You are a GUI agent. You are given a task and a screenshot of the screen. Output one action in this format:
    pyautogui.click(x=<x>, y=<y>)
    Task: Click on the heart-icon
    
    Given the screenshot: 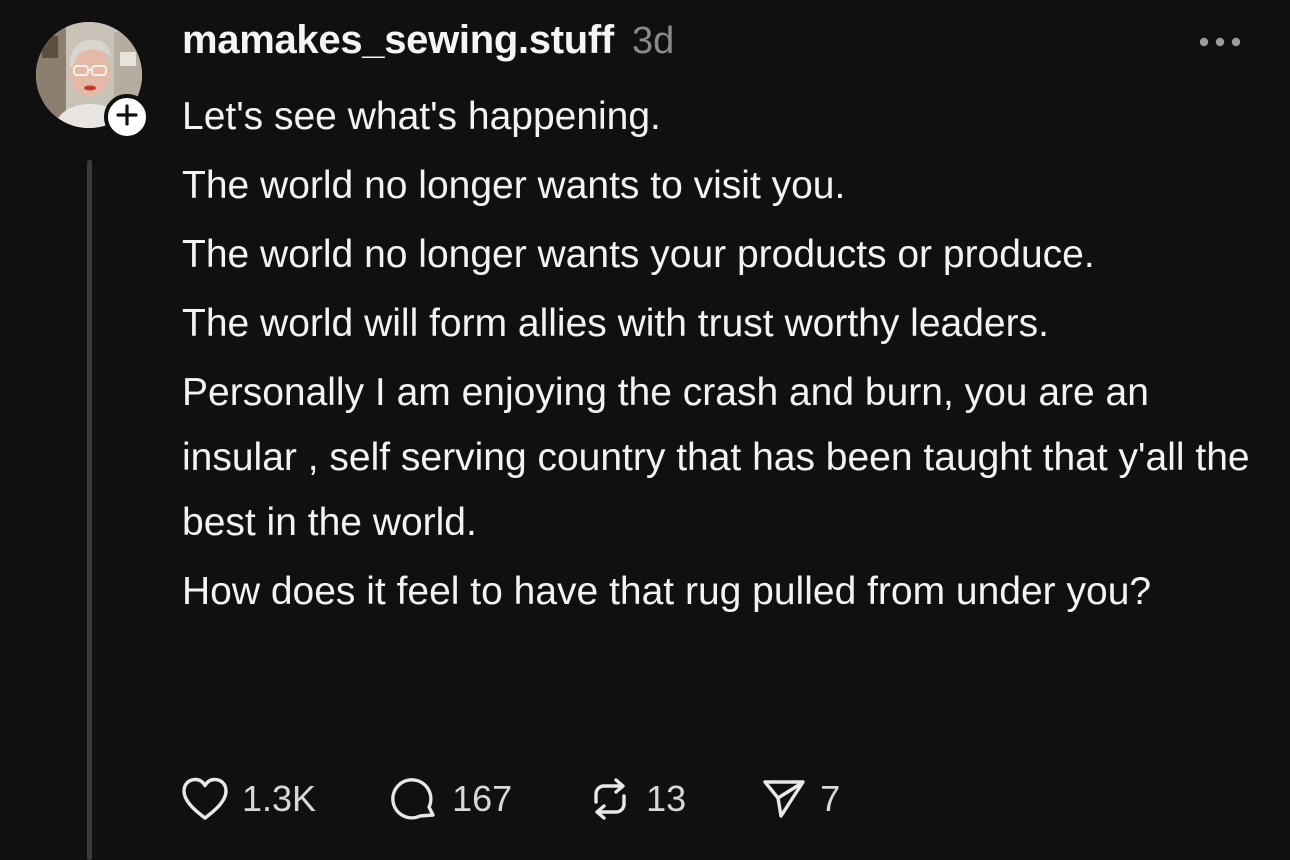 What is the action you would take?
    pyautogui.click(x=205, y=799)
    